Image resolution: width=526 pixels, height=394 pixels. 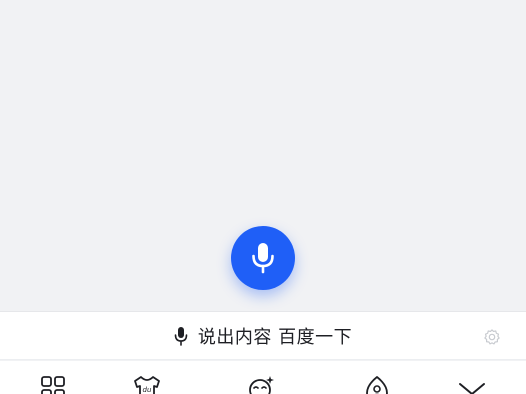 I want to click on drop-person-icon, so click(x=377, y=385).